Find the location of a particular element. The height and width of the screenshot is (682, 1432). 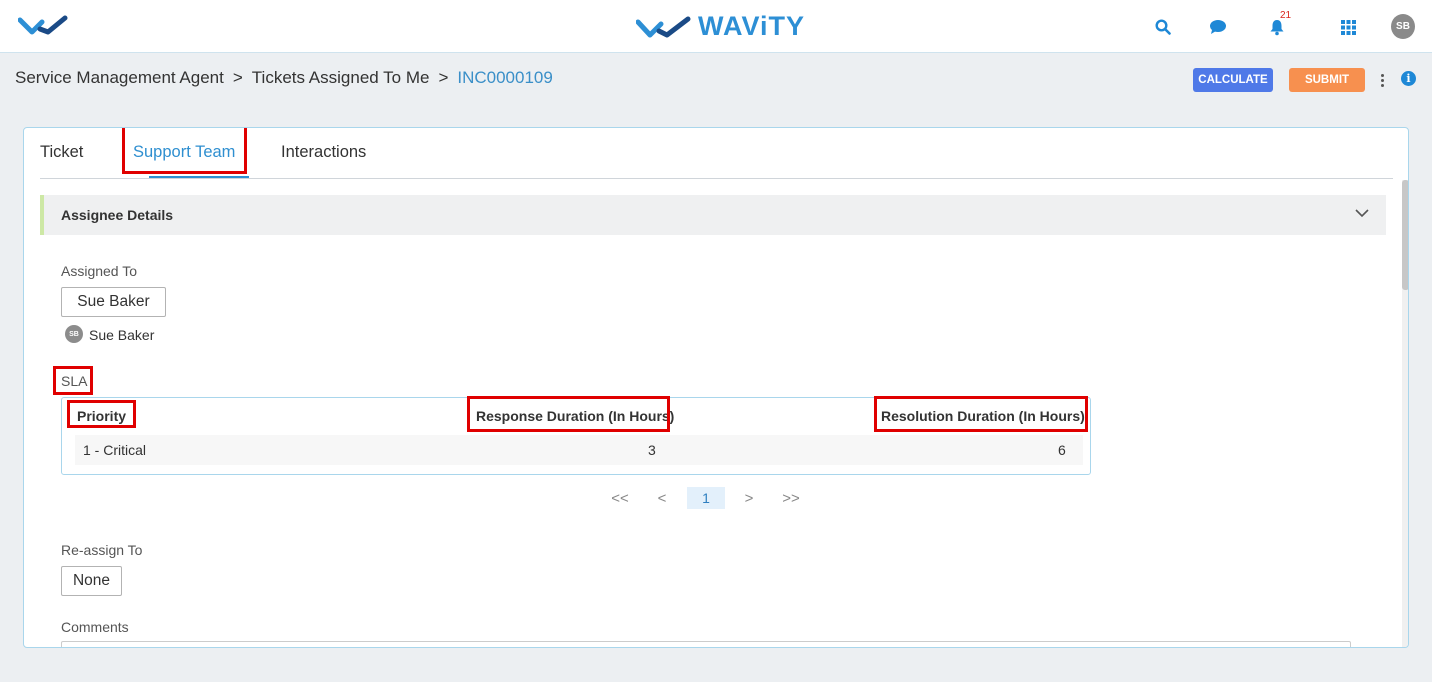

info-icon: i is located at coordinates (1408, 78).